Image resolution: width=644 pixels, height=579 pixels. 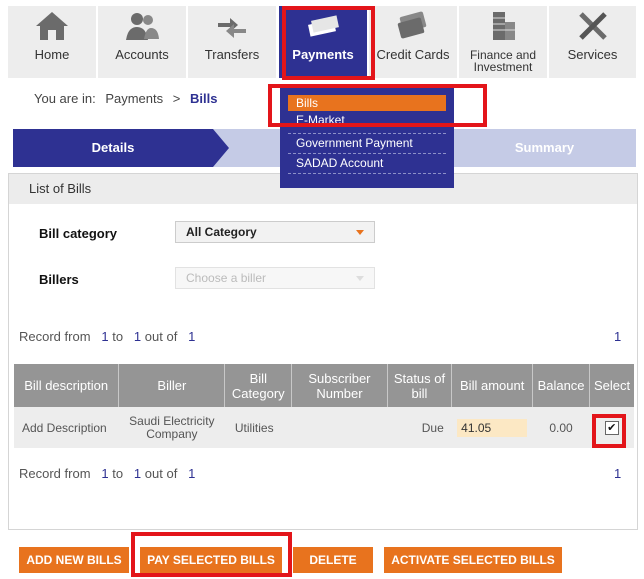 What do you see at coordinates (617, 473) in the screenshot?
I see `page-link-bottom: 1` at bounding box center [617, 473].